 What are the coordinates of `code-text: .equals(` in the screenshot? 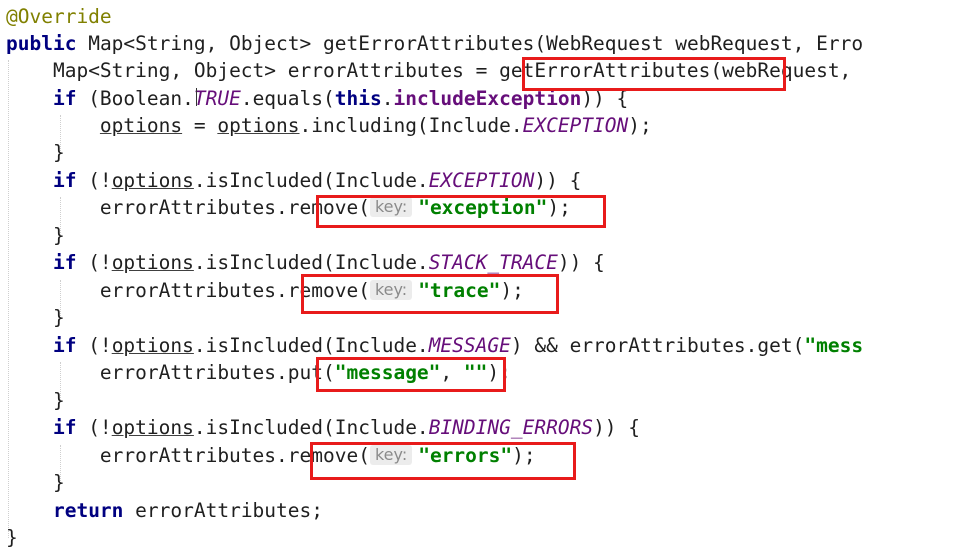 It's located at (287, 98).